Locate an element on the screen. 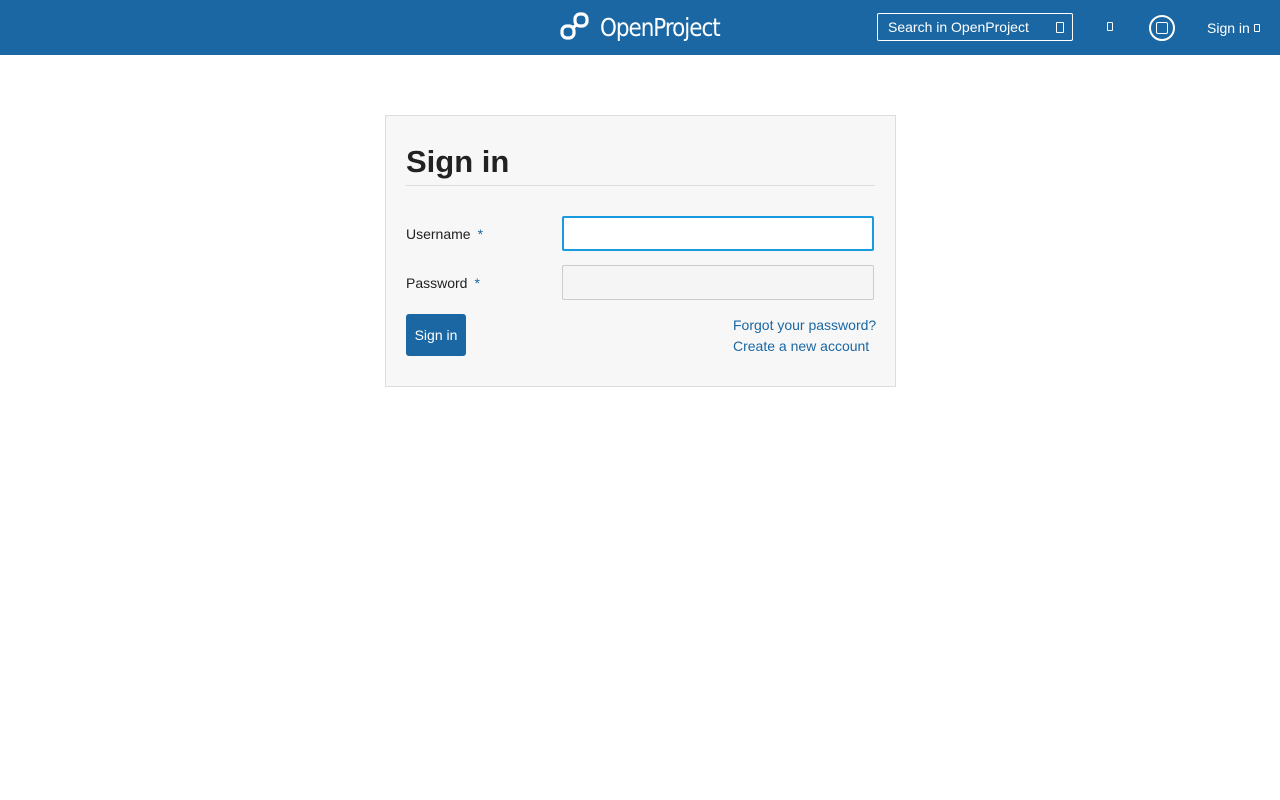  password-label: Password * is located at coordinates (443, 283).